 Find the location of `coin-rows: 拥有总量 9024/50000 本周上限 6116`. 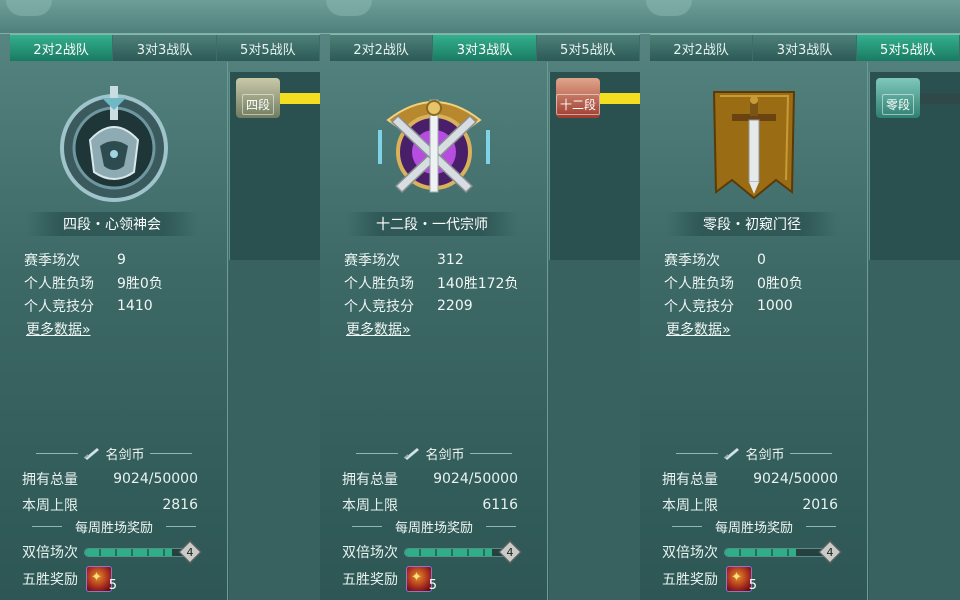

coin-rows: 拥有总量 9024/50000 本周上限 6116 is located at coordinates (430, 492).